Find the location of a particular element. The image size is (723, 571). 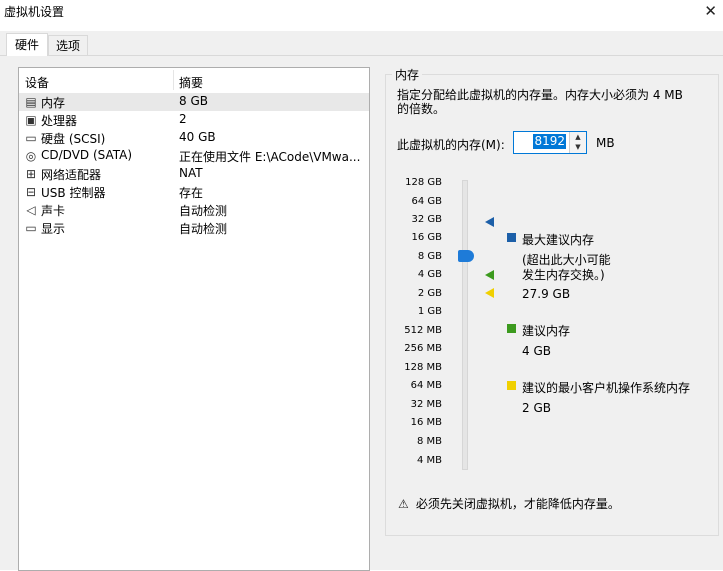

recommended-marker is located at coordinates (489, 275).